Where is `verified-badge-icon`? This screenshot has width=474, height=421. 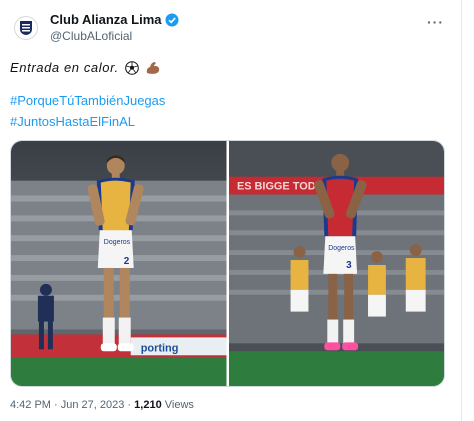
verified-badge-icon is located at coordinates (172, 19).